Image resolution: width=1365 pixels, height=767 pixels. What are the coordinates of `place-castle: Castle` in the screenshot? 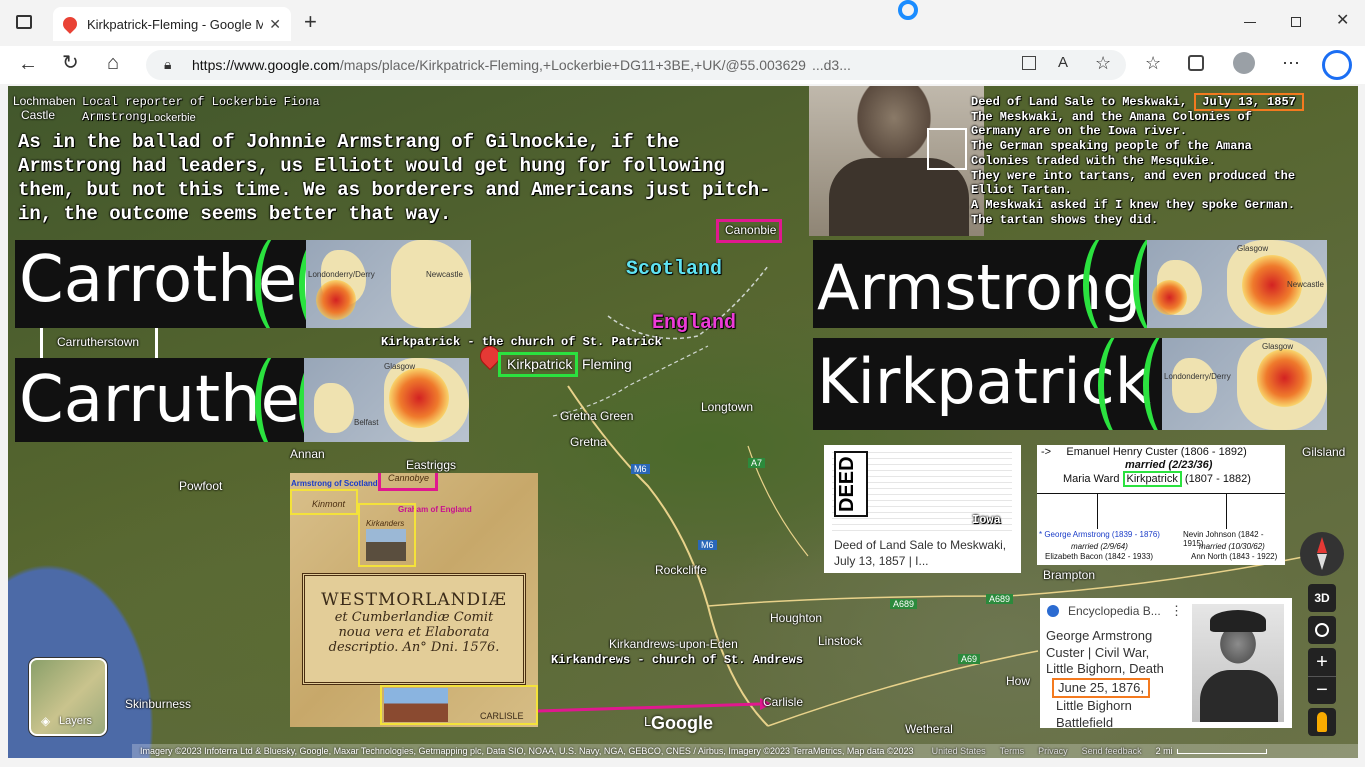 It's located at (38, 115).